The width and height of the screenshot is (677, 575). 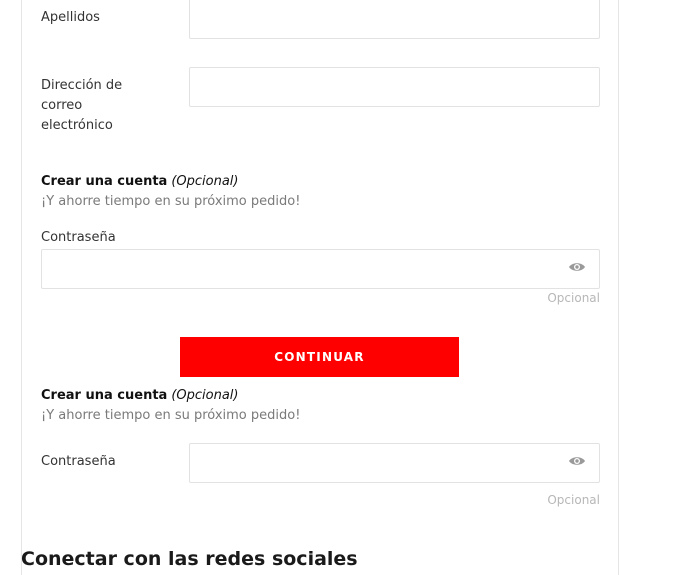 I want to click on create-account-title: Crear una cuenta (Opcional), so click(x=139, y=182).